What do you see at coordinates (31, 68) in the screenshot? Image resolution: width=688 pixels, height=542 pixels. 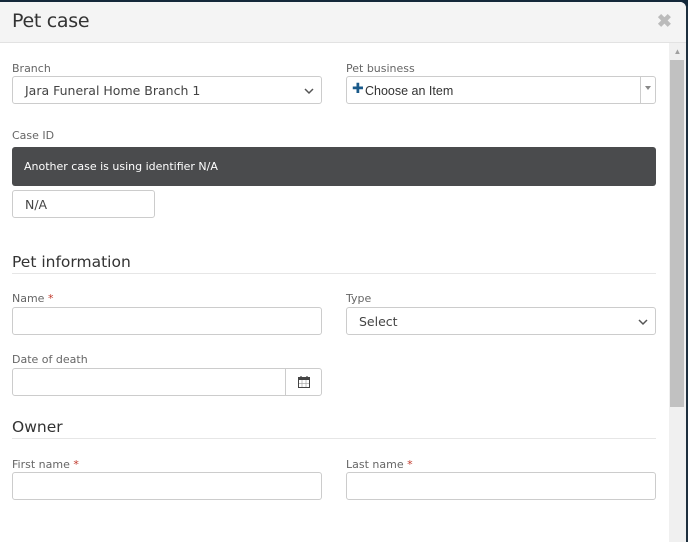 I see `branch-label: Branch` at bounding box center [31, 68].